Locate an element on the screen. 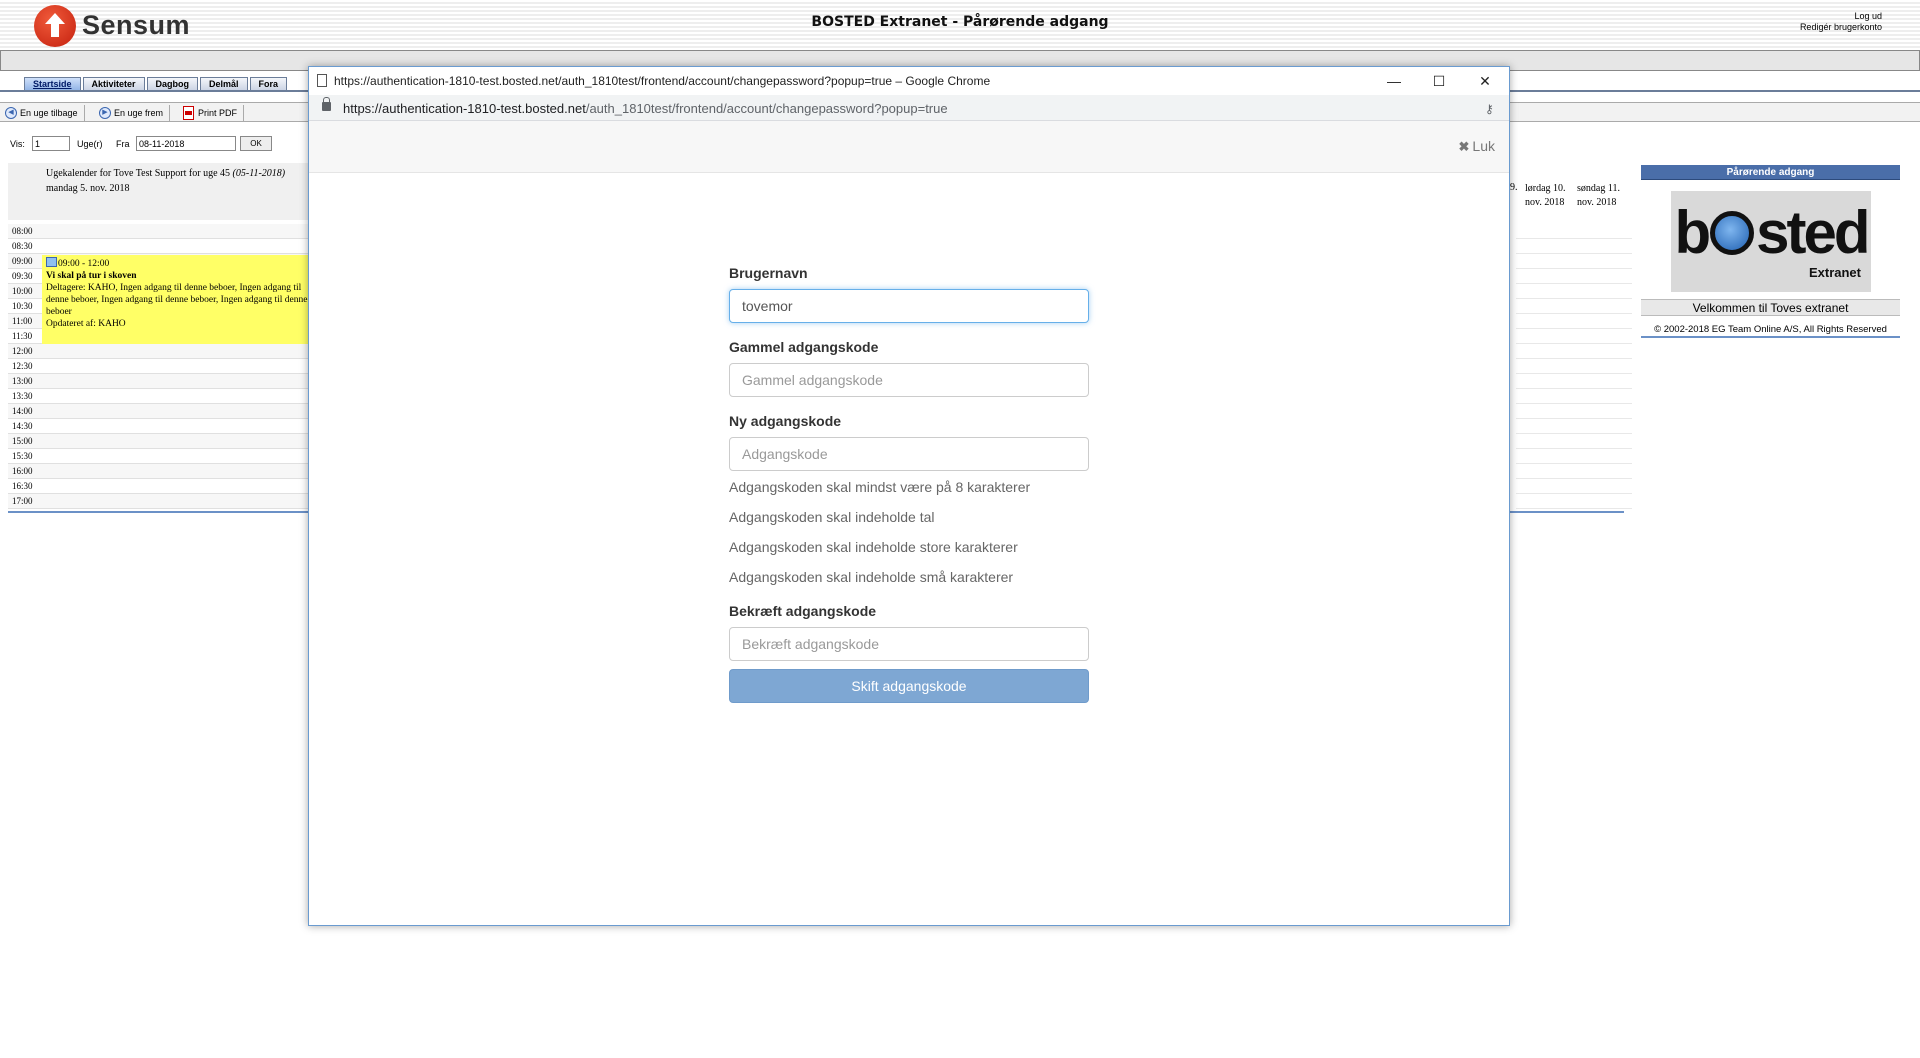 Image resolution: width=1920 pixels, height=1058 pixels. tab-aktiviteter: Aktiviteter is located at coordinates (113, 84).